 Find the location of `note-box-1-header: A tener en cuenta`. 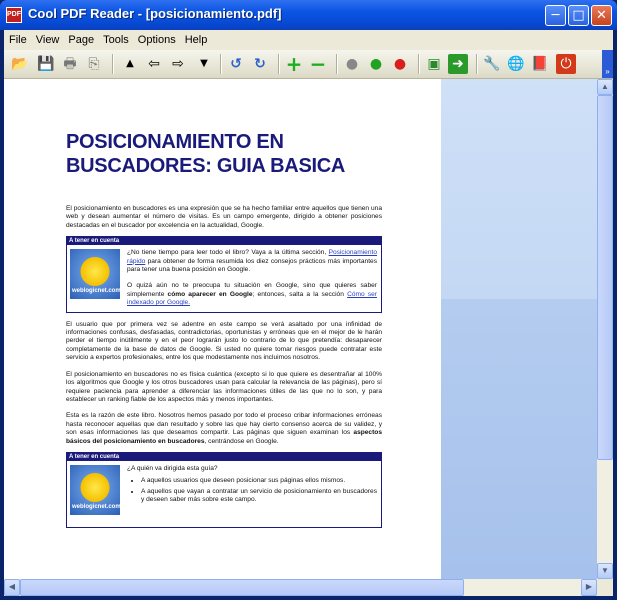

note-box-1-header: A tener en cuenta is located at coordinates (224, 241).